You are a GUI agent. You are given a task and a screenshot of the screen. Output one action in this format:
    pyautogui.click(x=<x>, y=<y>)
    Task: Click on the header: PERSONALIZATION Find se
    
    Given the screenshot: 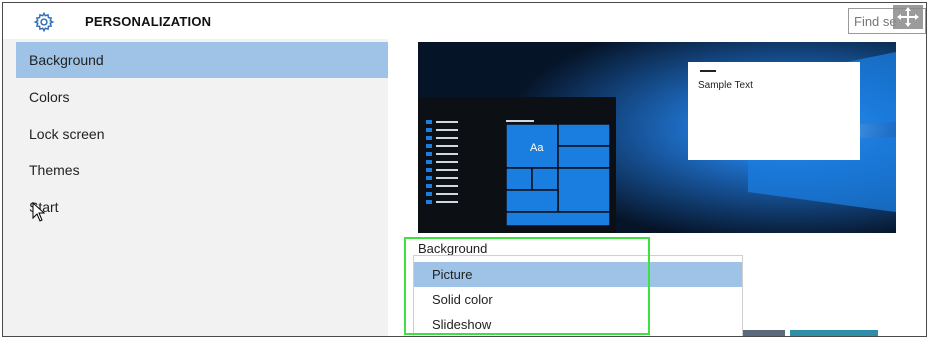 What is the action you would take?
    pyautogui.click(x=464, y=21)
    